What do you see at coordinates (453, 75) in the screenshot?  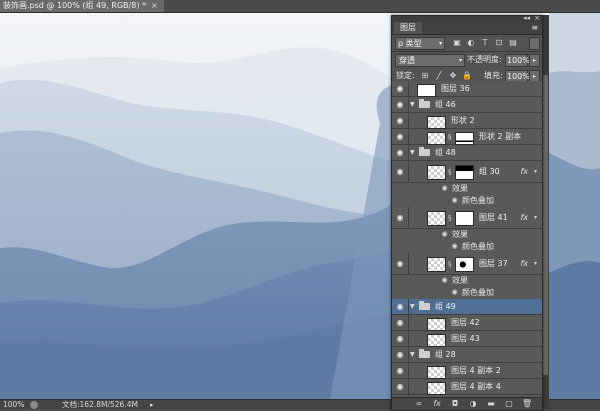 I see `lock-move-icon: ✥` at bounding box center [453, 75].